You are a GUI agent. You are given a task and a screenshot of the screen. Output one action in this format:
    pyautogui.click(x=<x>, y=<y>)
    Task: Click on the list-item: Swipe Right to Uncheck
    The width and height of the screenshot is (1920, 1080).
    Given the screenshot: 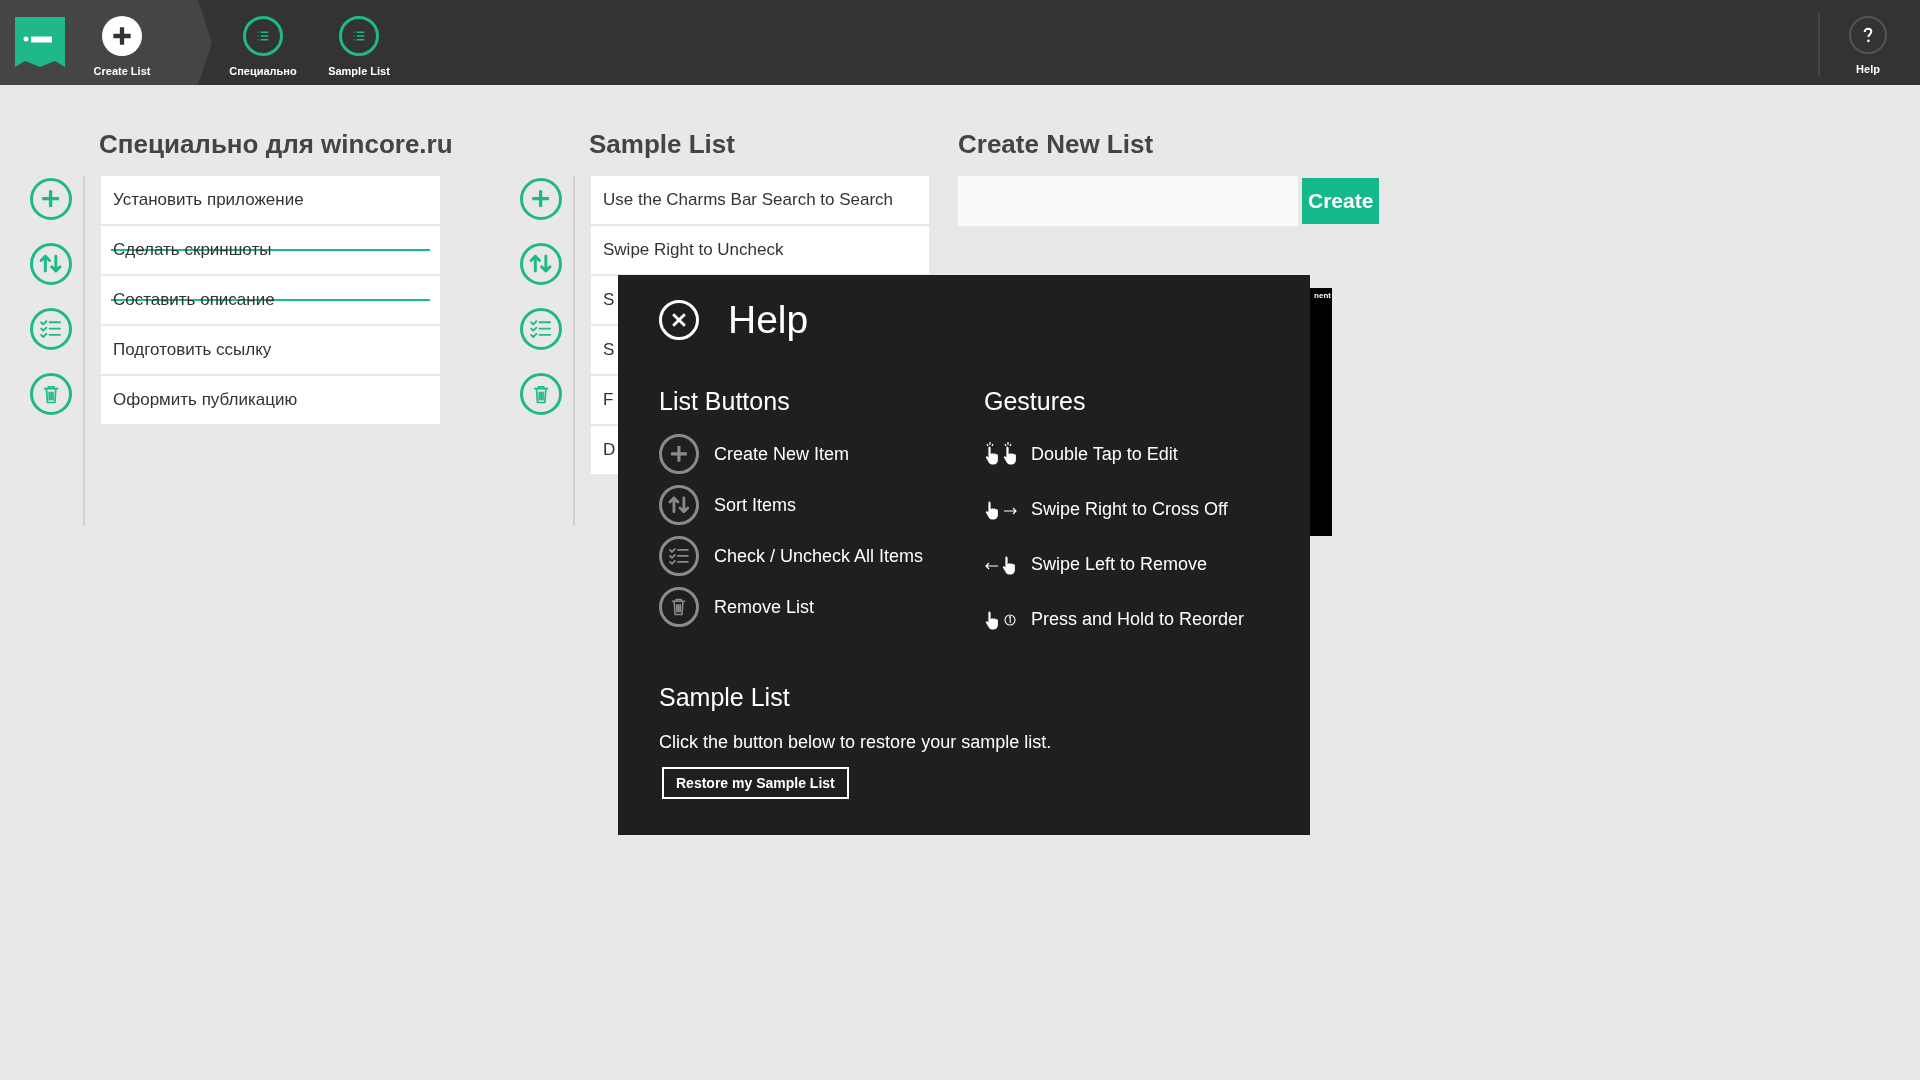 What is the action you would take?
    pyautogui.click(x=760, y=250)
    